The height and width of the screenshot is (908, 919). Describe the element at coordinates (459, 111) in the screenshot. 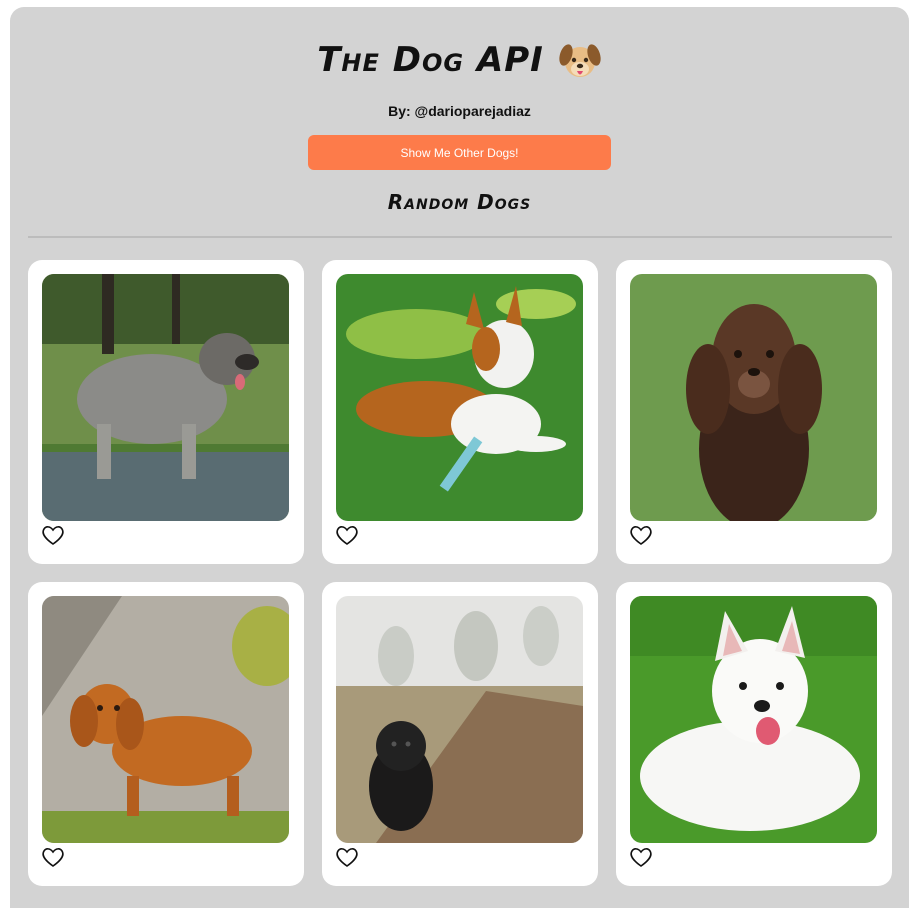

I see `author-byline: By: @darioparejadiaz` at that location.